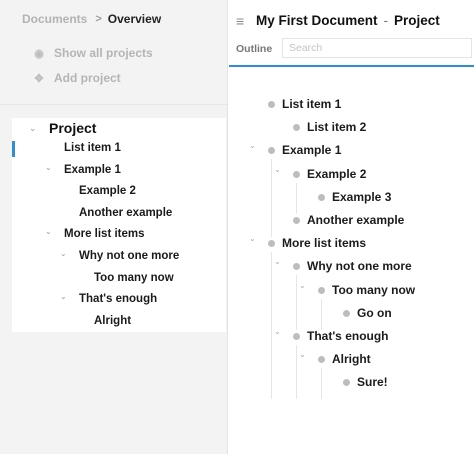  I want to click on sidebar-tree-item-label: Example 1, so click(92, 169).